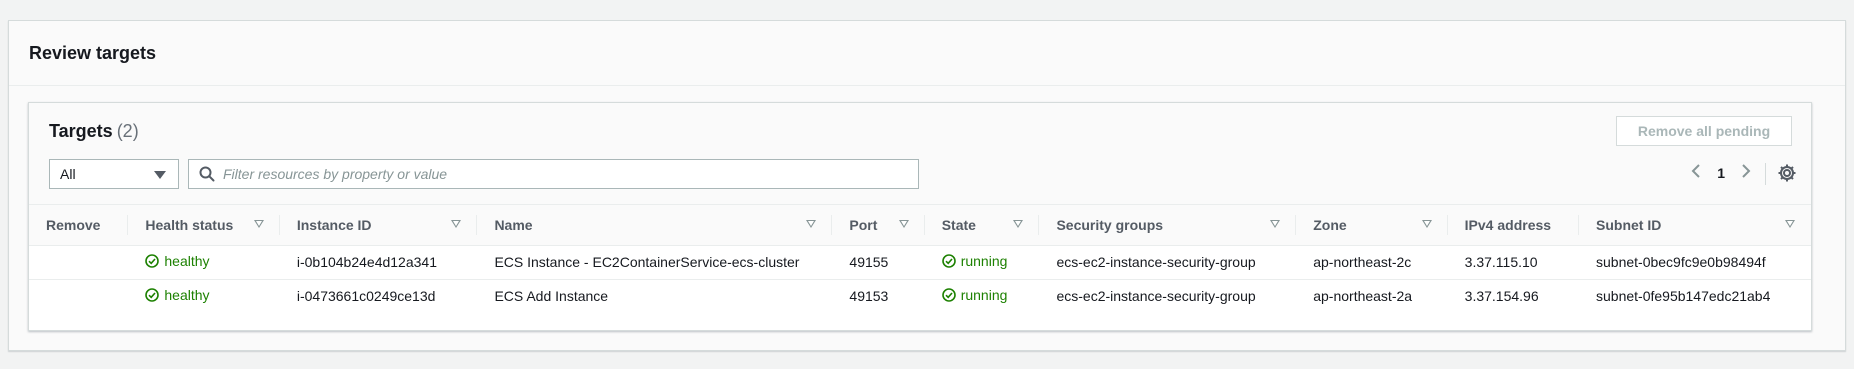 Image resolution: width=1854 pixels, height=369 pixels. What do you see at coordinates (1746, 173) in the screenshot?
I see `chevron-right-icon` at bounding box center [1746, 173].